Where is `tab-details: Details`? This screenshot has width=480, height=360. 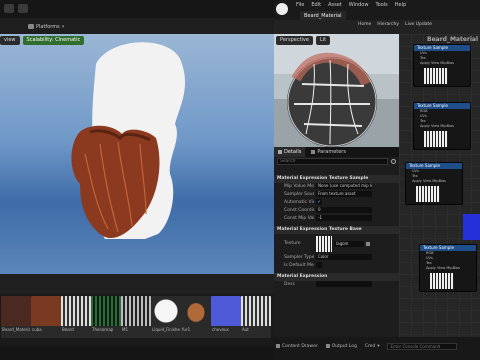 tab-details: Details is located at coordinates (290, 152).